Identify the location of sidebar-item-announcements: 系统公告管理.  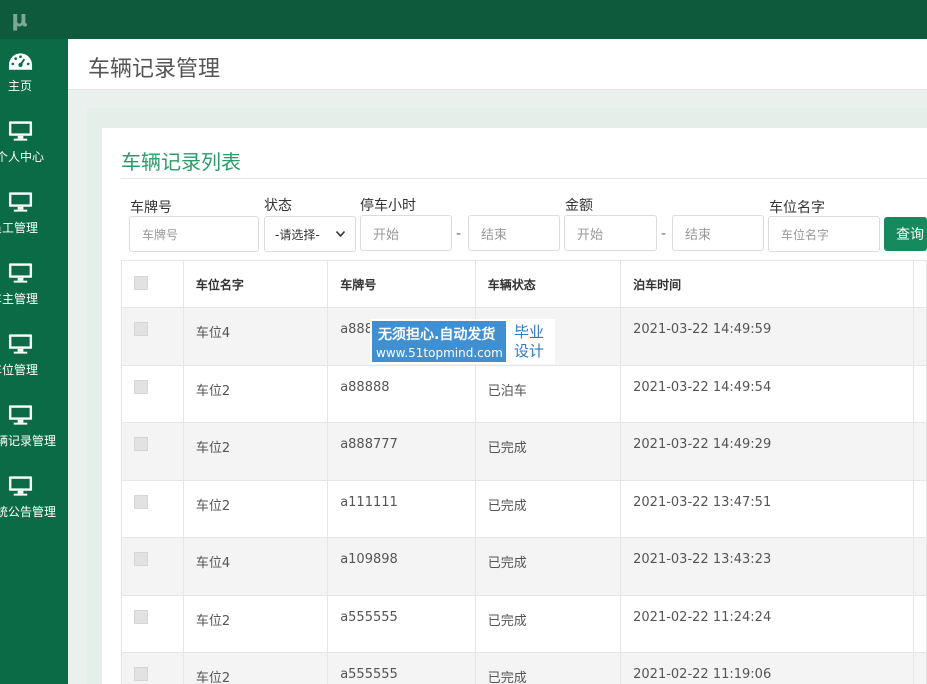
(34, 500).